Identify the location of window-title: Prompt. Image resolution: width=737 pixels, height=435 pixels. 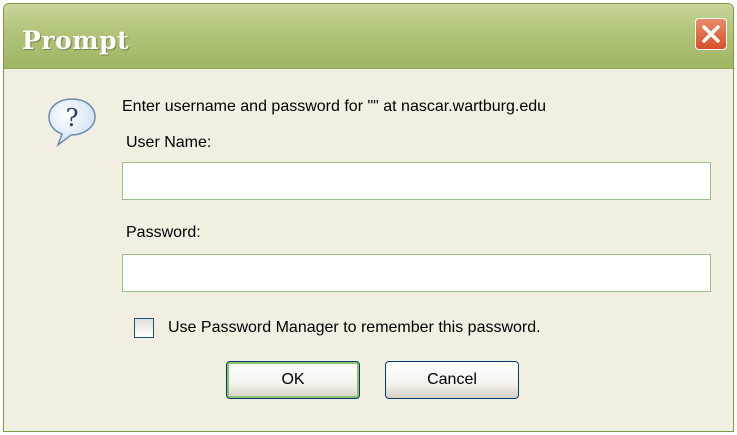
(76, 40).